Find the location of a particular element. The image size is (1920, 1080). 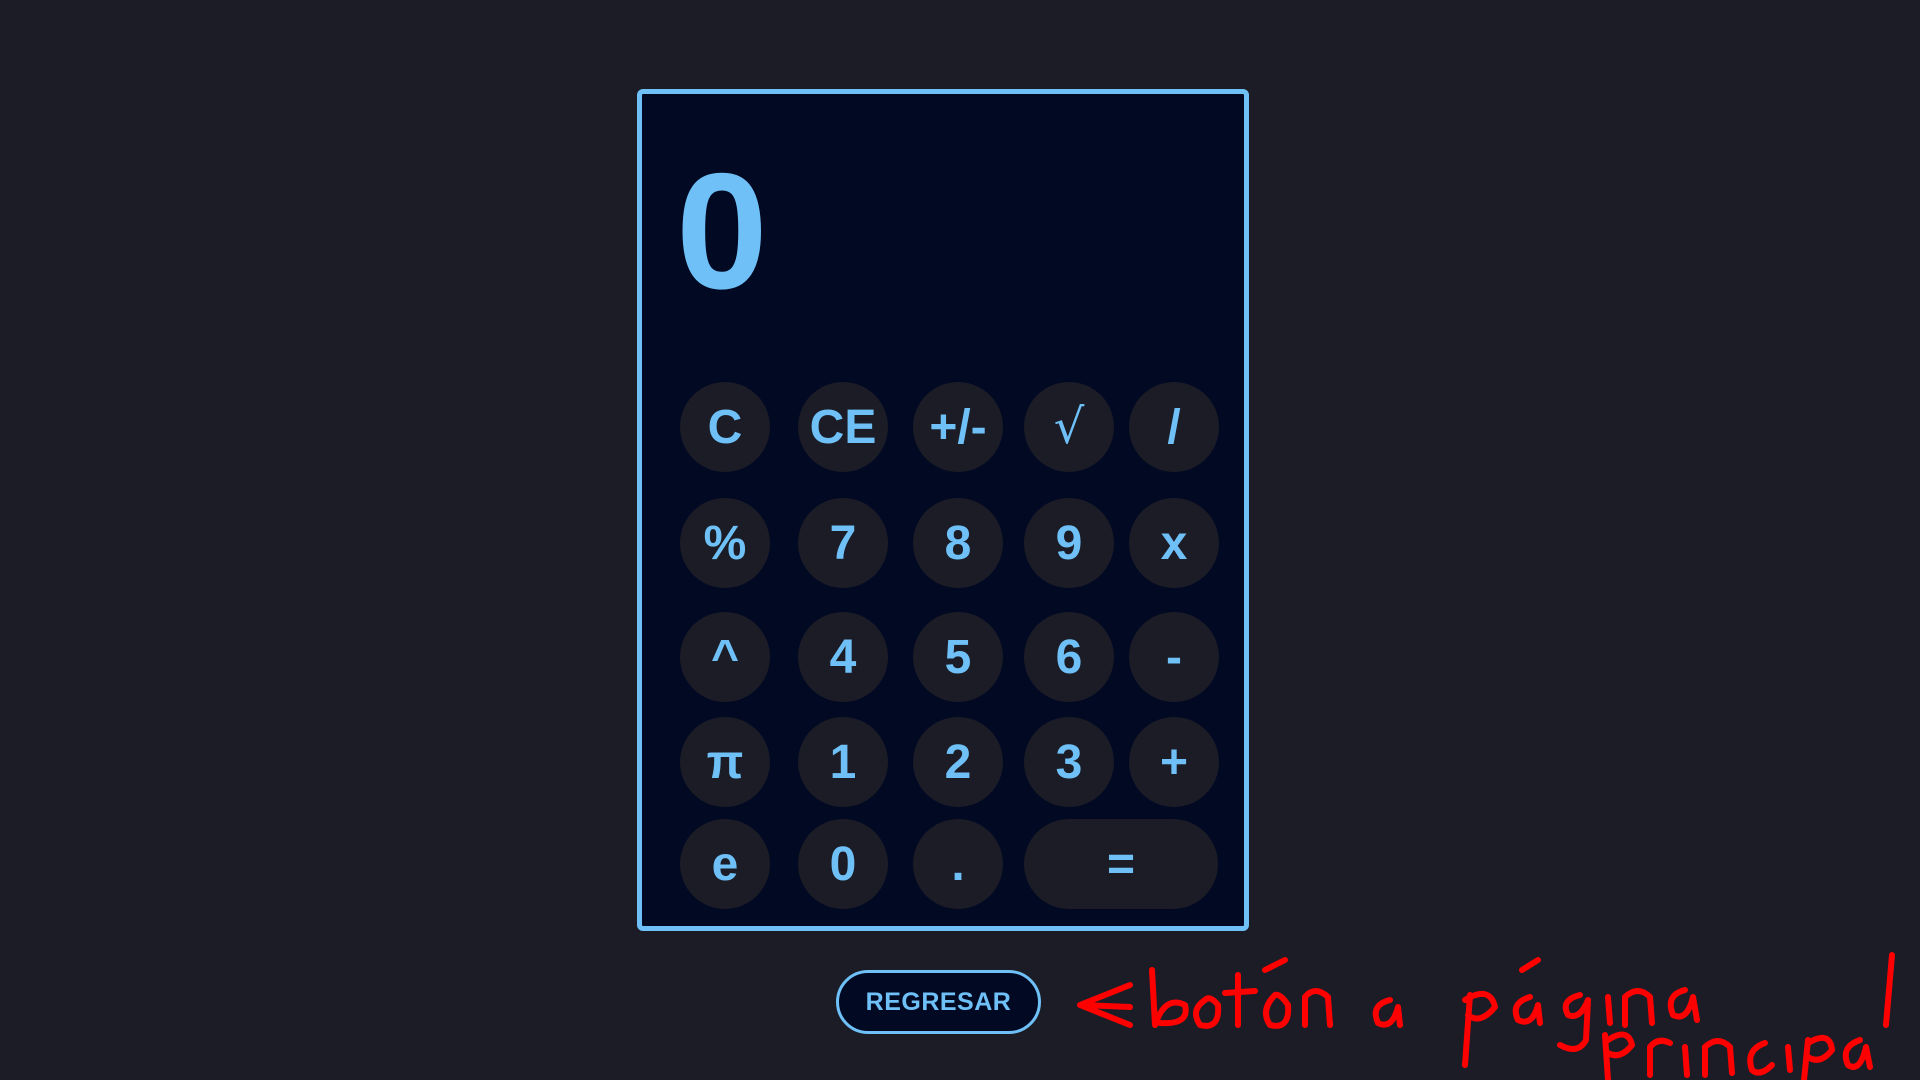

digit-3-button: 3 is located at coordinates (1069, 762).